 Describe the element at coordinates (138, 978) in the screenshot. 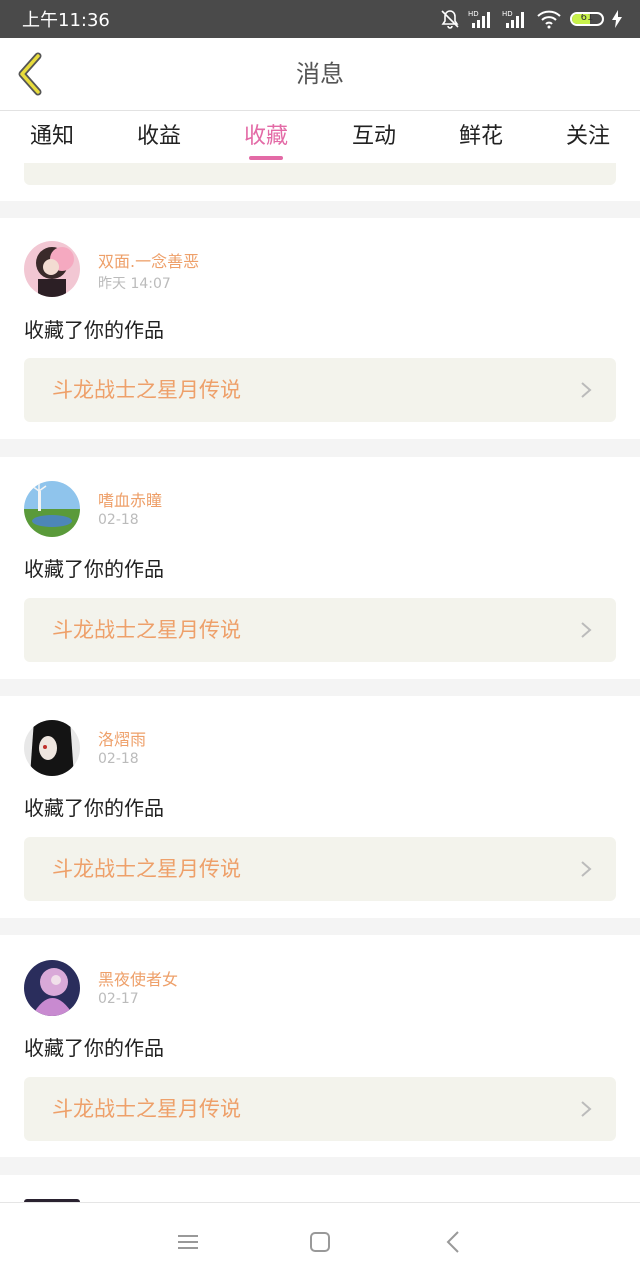

I see `username: 黑夜使者女` at that location.